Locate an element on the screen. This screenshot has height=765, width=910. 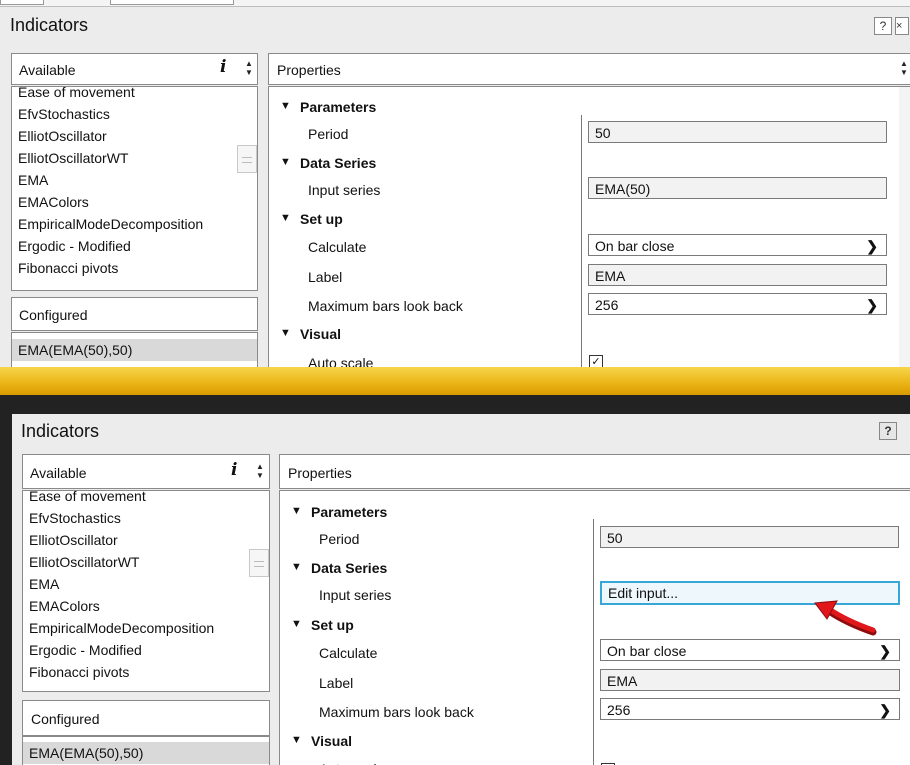
calculate-label: Calculate is located at coordinates (337, 247).